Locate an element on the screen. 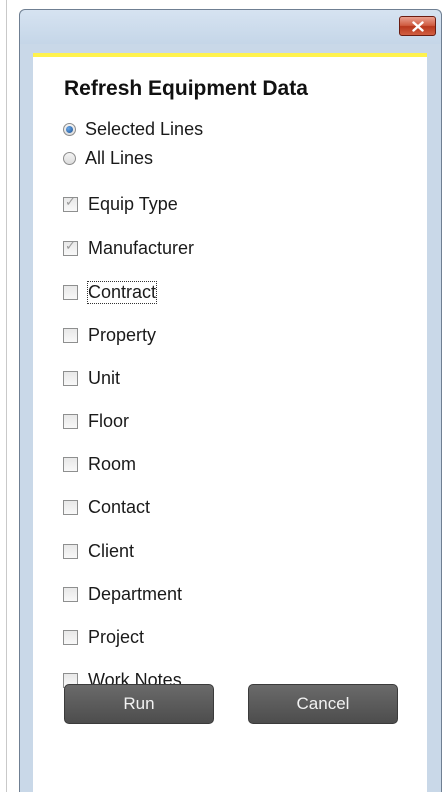  checkbox-label: Client is located at coordinates (111, 550).